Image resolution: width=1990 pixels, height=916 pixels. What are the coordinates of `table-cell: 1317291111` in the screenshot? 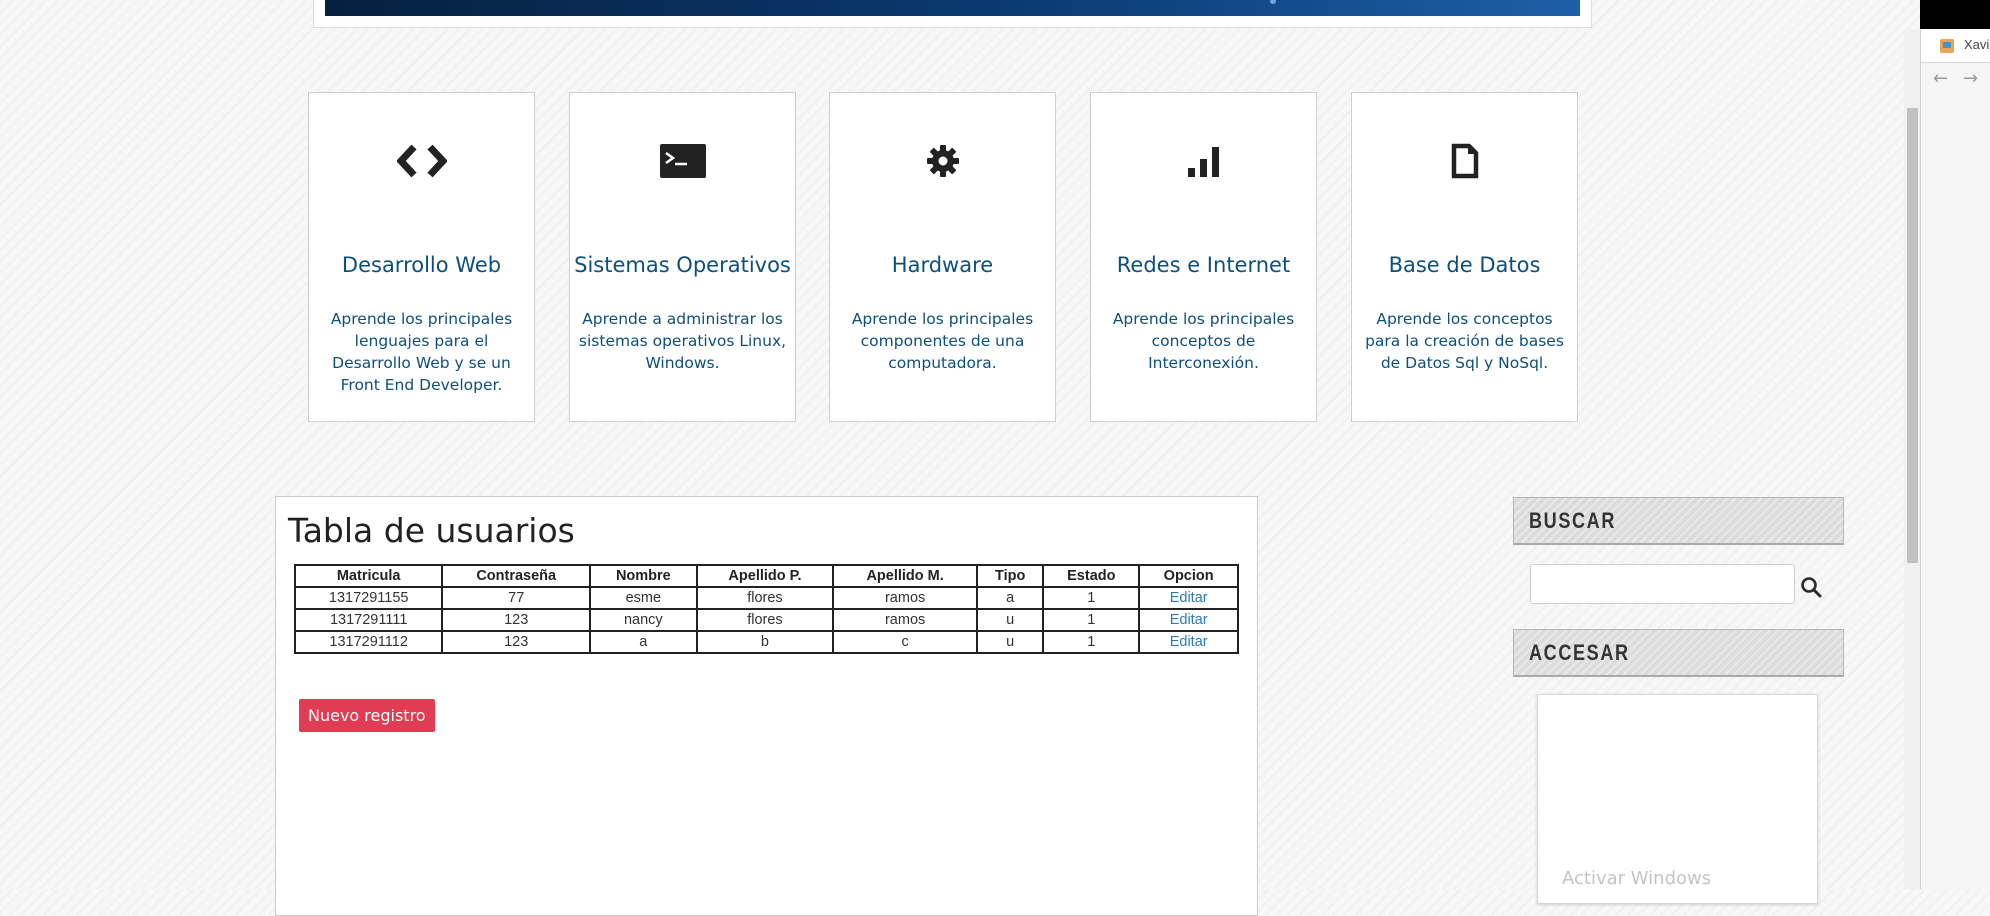 It's located at (368, 620).